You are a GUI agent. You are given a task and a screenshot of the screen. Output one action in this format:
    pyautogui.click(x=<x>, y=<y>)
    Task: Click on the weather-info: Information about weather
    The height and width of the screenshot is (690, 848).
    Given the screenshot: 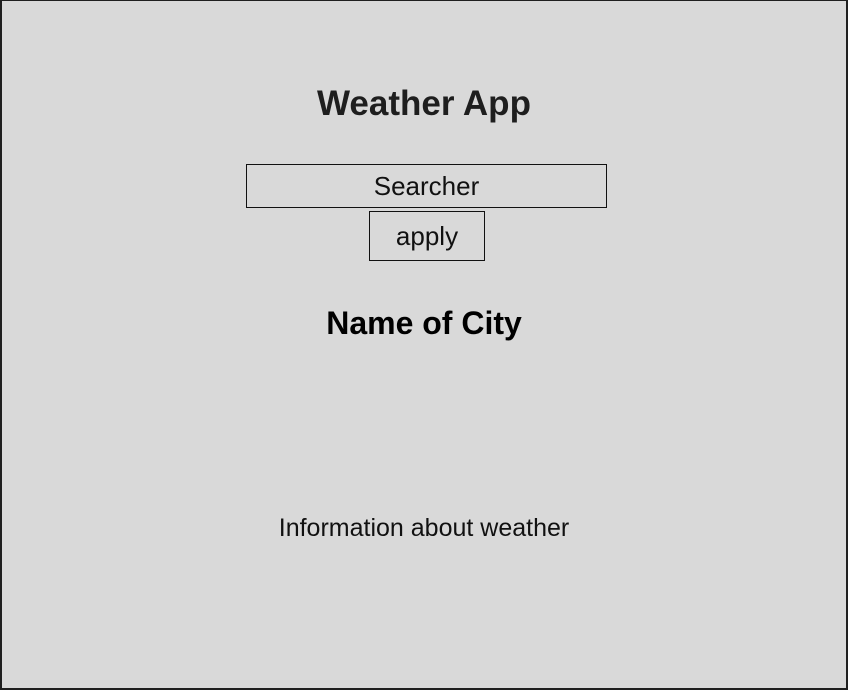 What is the action you would take?
    pyautogui.click(x=424, y=528)
    